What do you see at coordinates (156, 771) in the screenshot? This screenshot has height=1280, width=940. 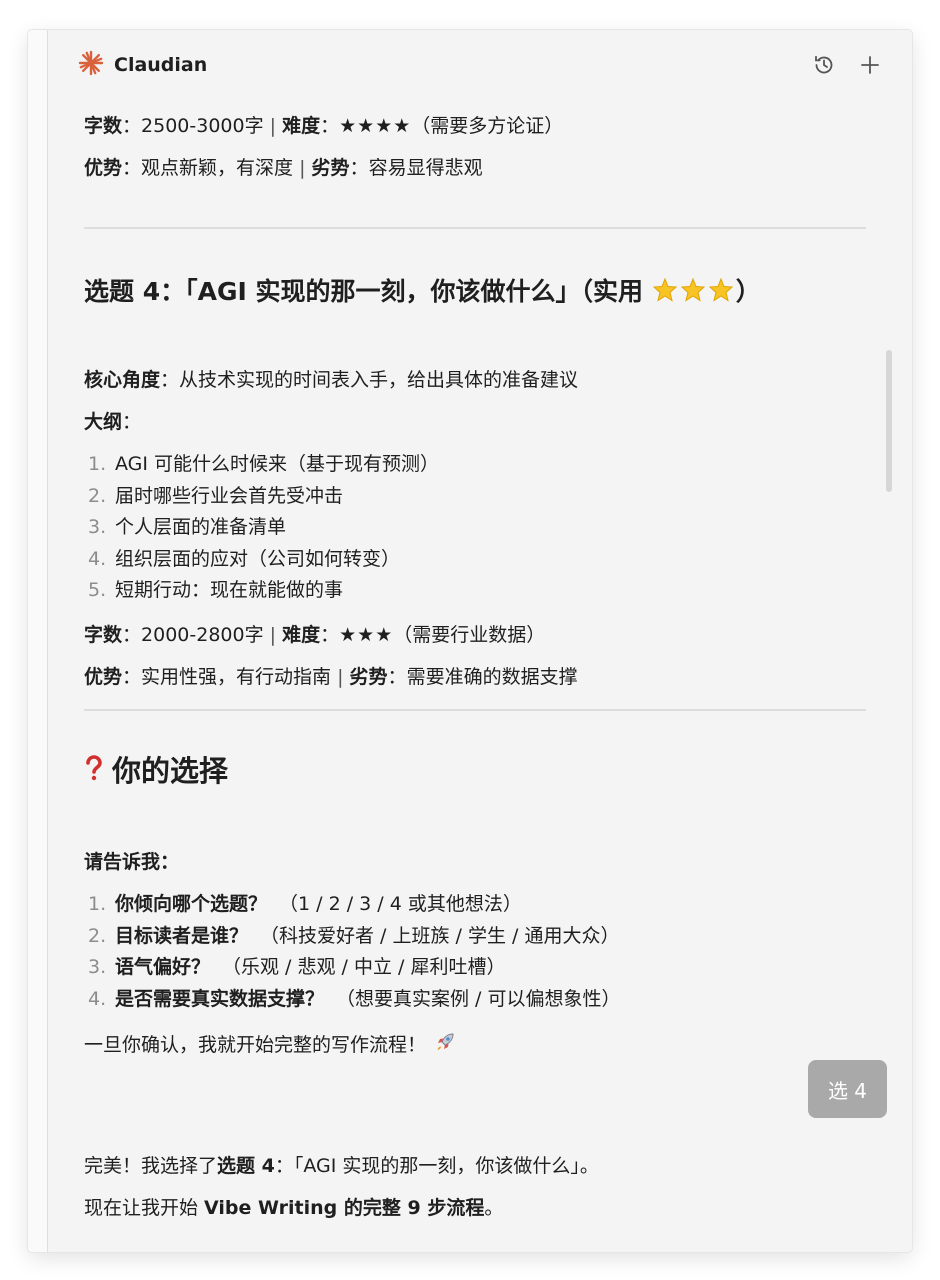 I see `choice-heading: 你的选择` at bounding box center [156, 771].